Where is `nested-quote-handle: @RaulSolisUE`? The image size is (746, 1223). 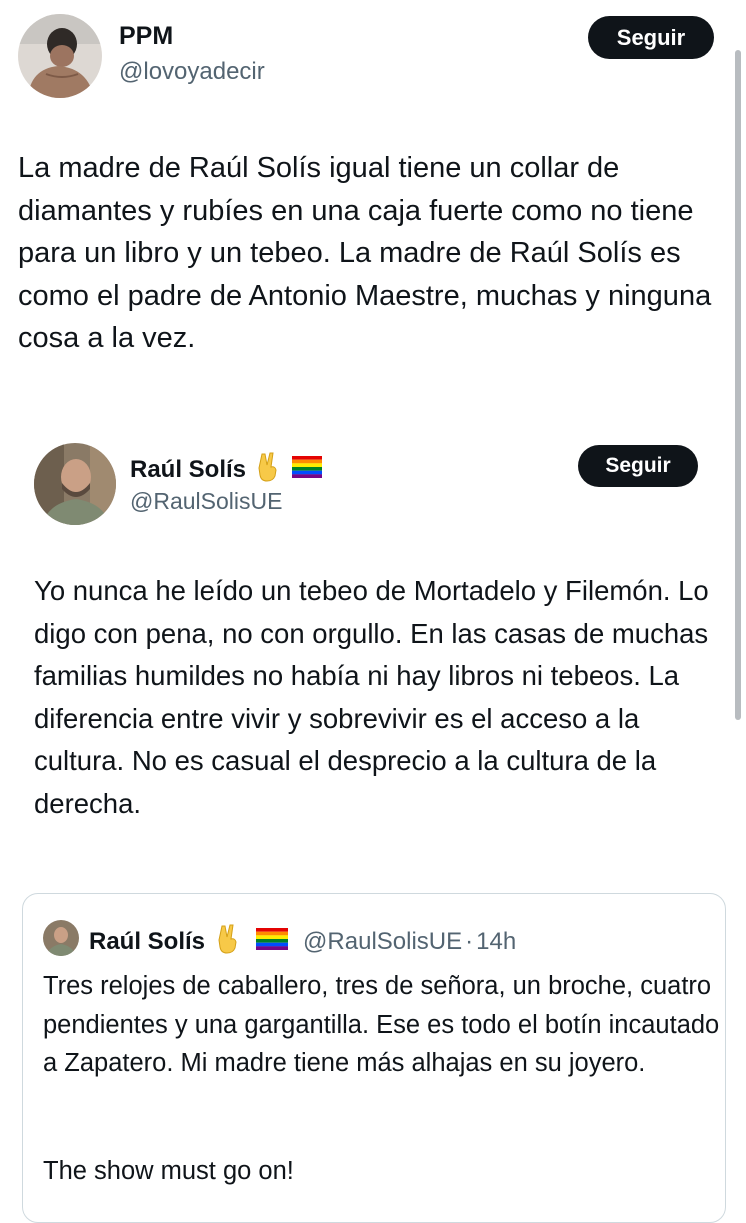
nested-quote-handle: @RaulSolisUE is located at coordinates (382, 941).